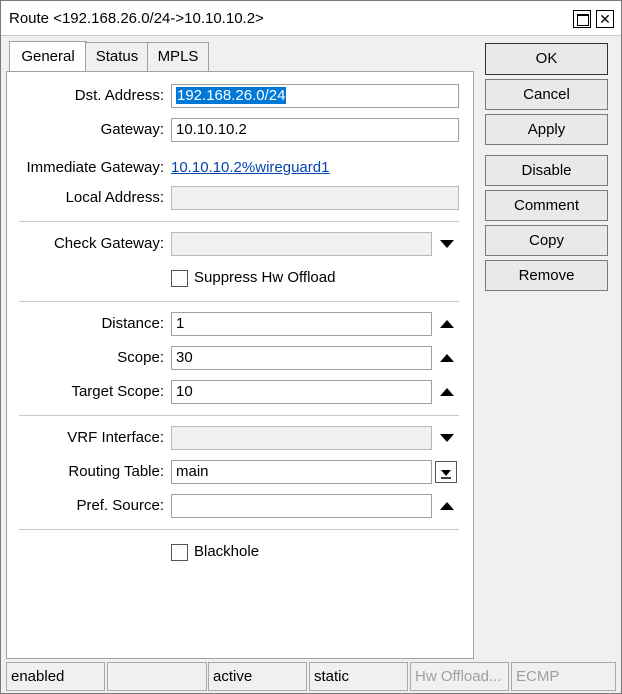  What do you see at coordinates (546, 170) in the screenshot?
I see `disable-button: Disable` at bounding box center [546, 170].